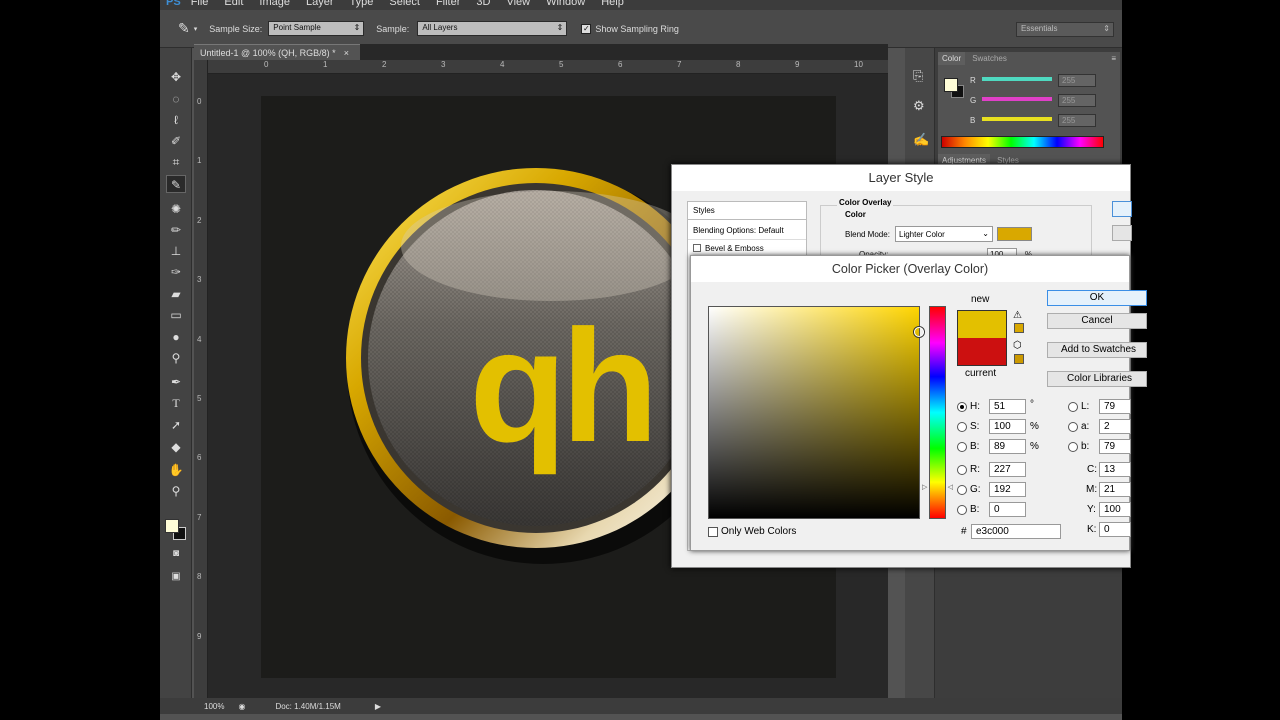 This screenshot has height=720, width=1280. Describe the element at coordinates (816, 412) in the screenshot. I see `saturation-brightness-field` at that location.